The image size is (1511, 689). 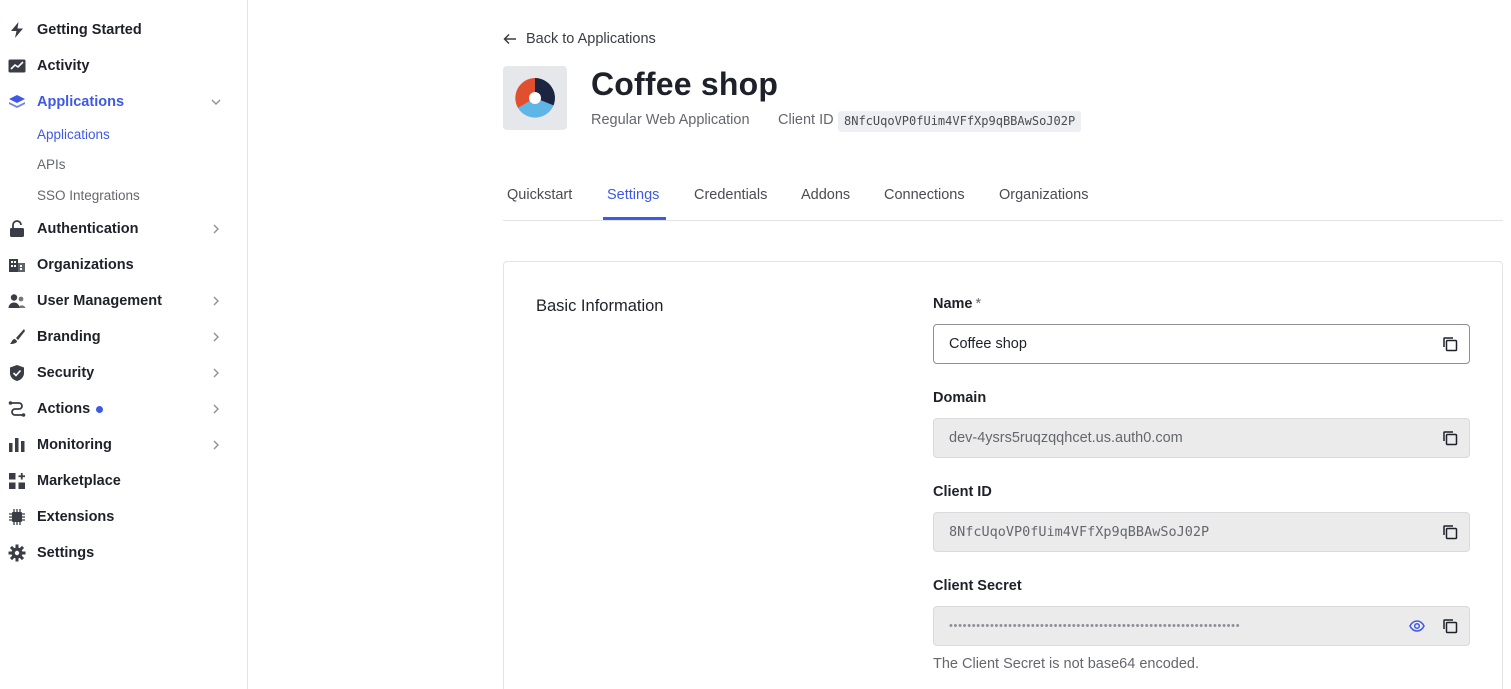 What do you see at coordinates (123, 337) in the screenshot?
I see `sidebar-item-branding: Branding` at bounding box center [123, 337].